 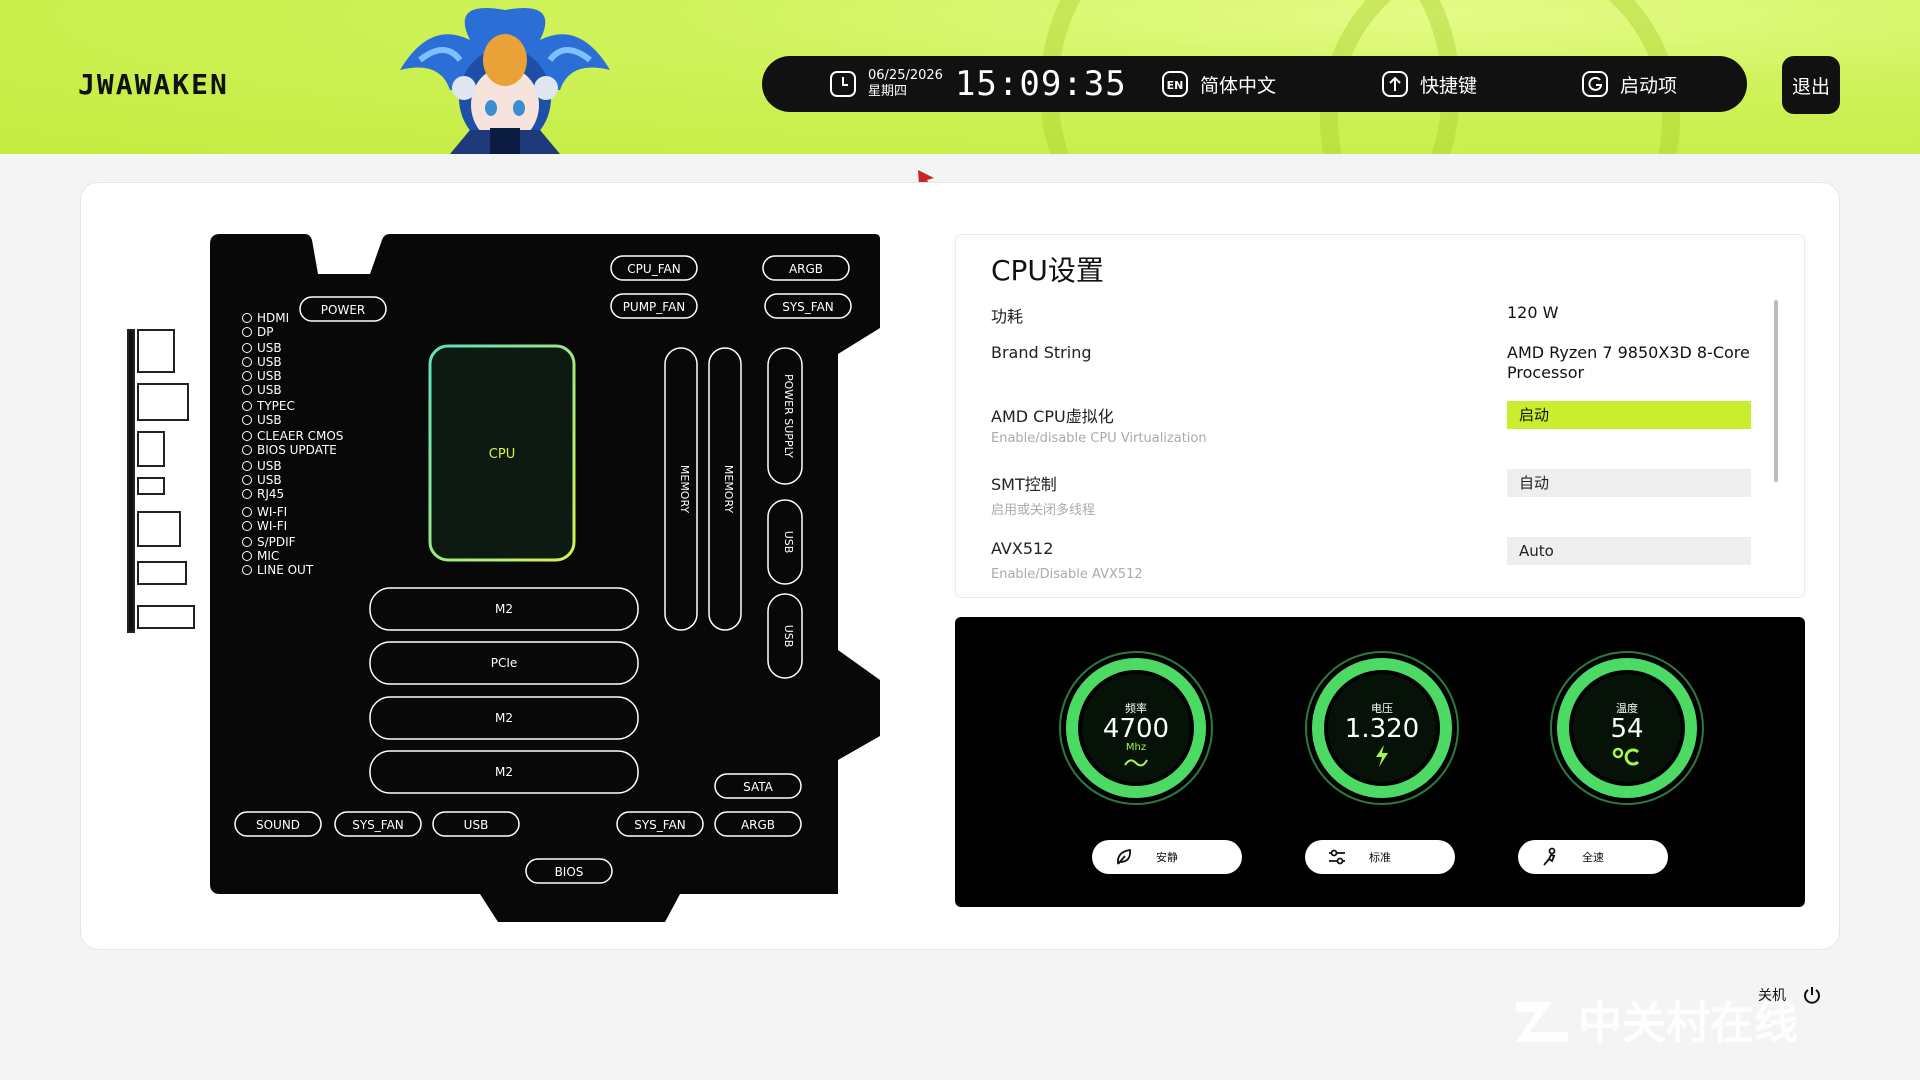 What do you see at coordinates (905, 75) in the screenshot?
I see `date-text: 06/25/2026` at bounding box center [905, 75].